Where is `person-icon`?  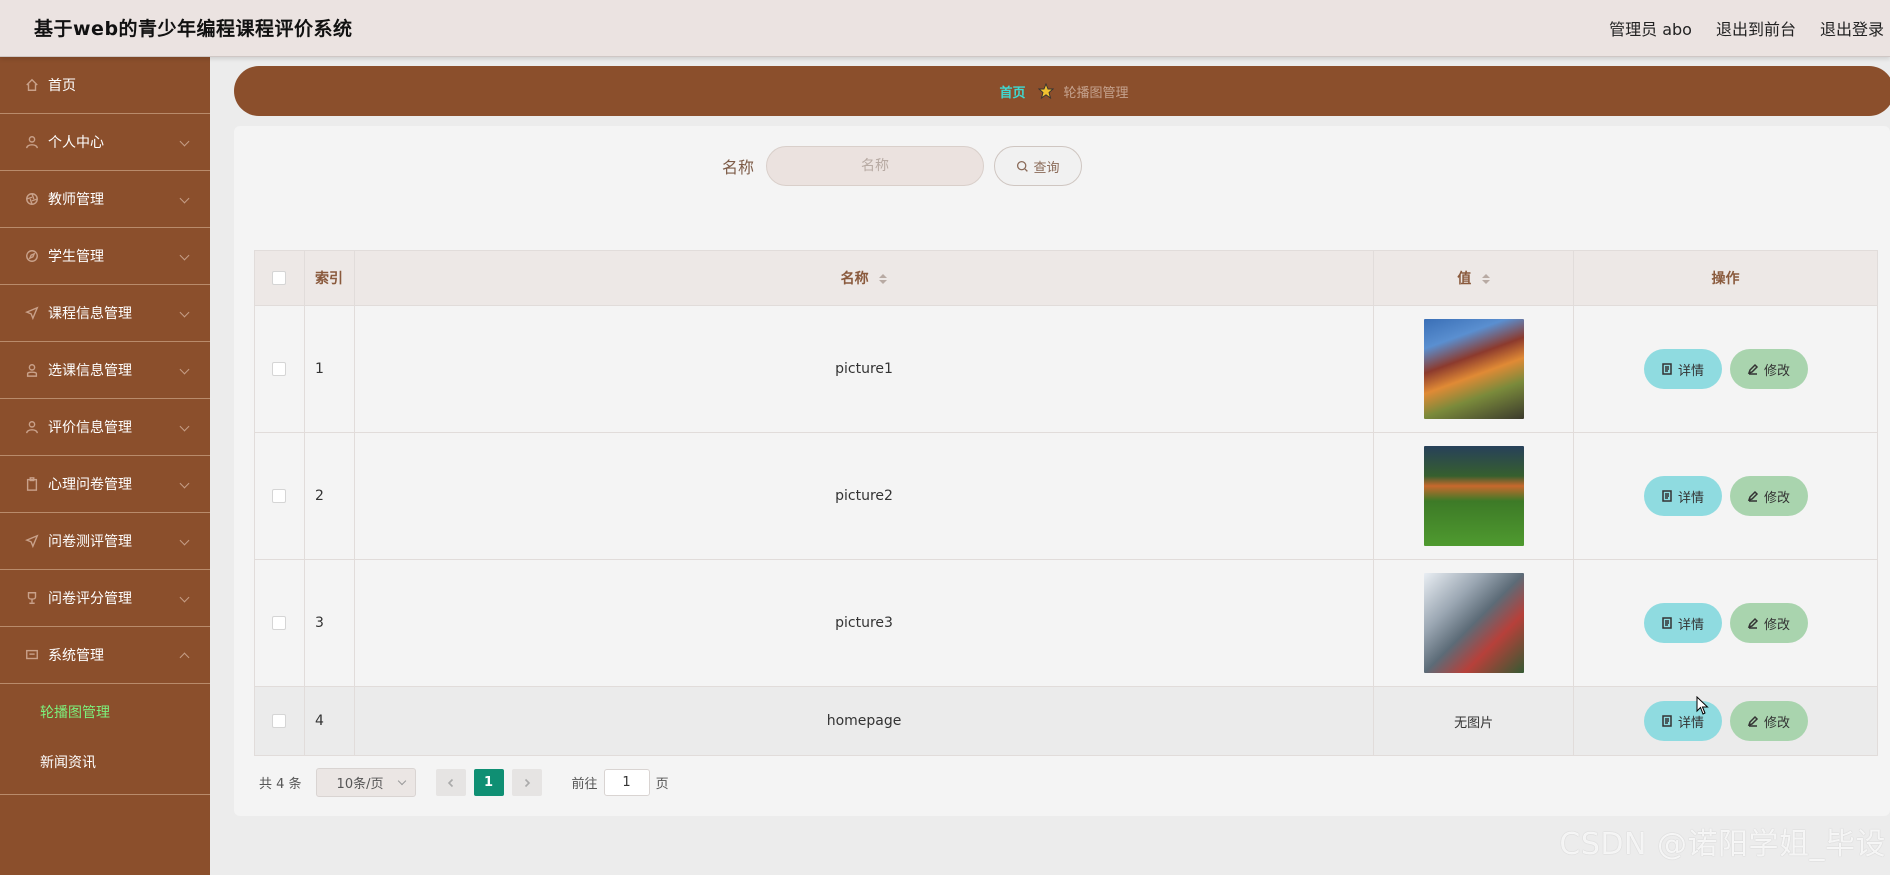 person-icon is located at coordinates (32, 427).